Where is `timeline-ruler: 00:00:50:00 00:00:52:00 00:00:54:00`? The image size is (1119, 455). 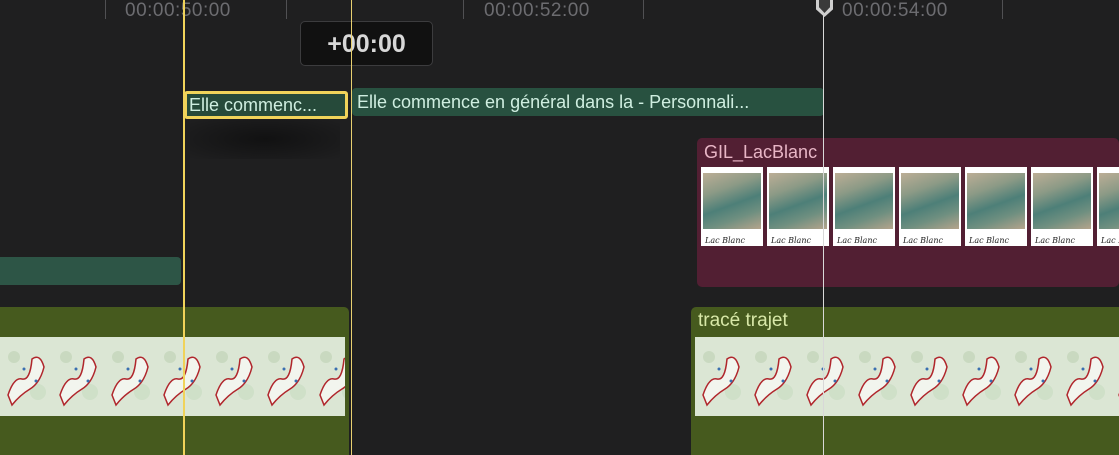
timeline-ruler: 00:00:50:00 00:00:52:00 00:00:54:00 is located at coordinates (559, 11).